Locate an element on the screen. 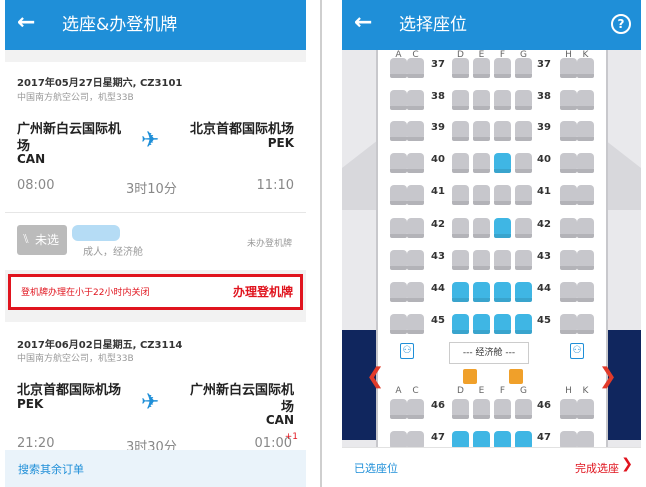 This screenshot has height=487, width=646. seat-43C is located at coordinates (415, 258).